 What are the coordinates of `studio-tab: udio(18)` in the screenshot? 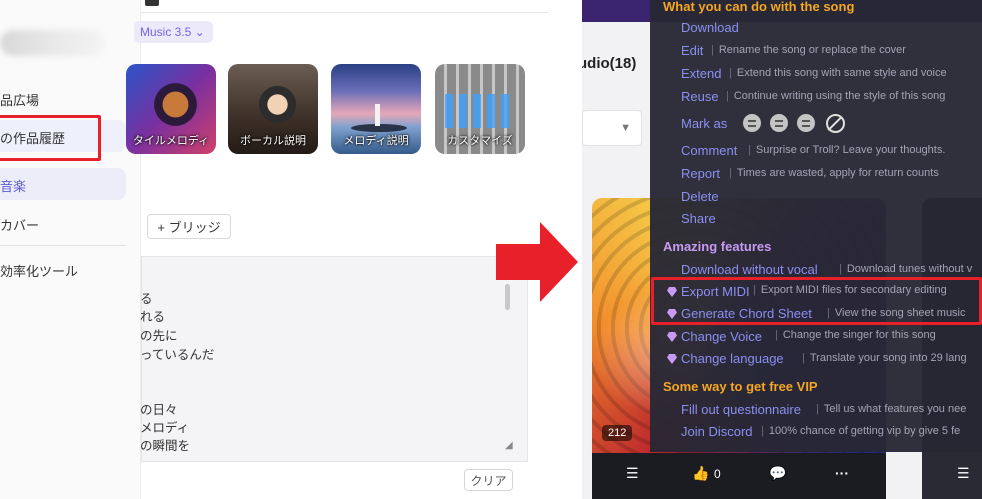 It's located at (609, 63).